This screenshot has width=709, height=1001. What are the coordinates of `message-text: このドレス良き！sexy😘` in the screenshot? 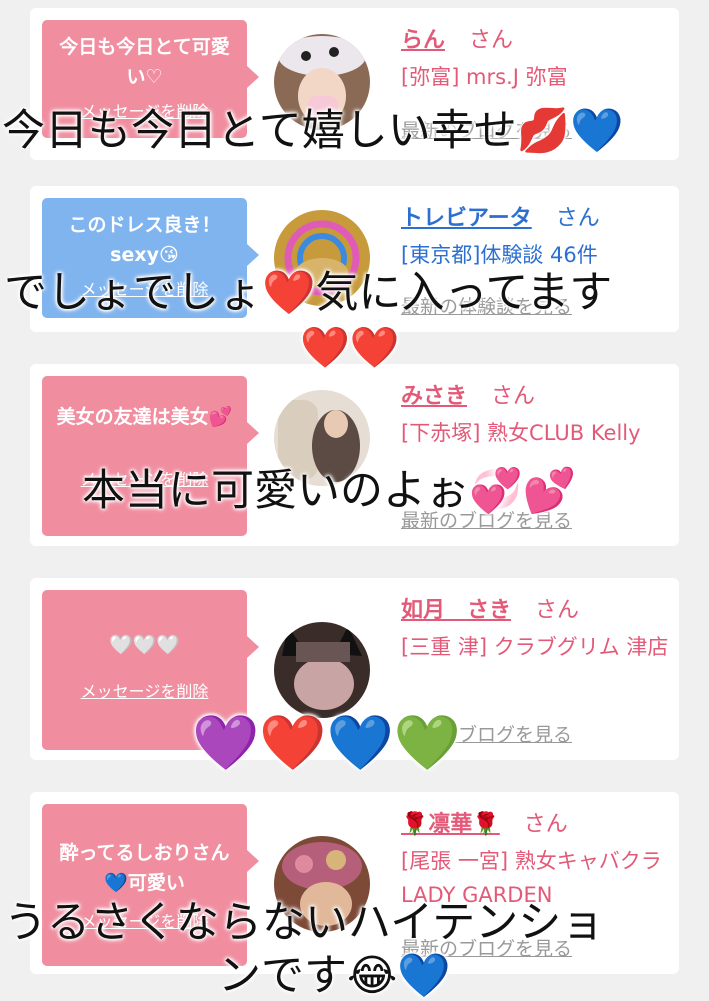 It's located at (144, 240).